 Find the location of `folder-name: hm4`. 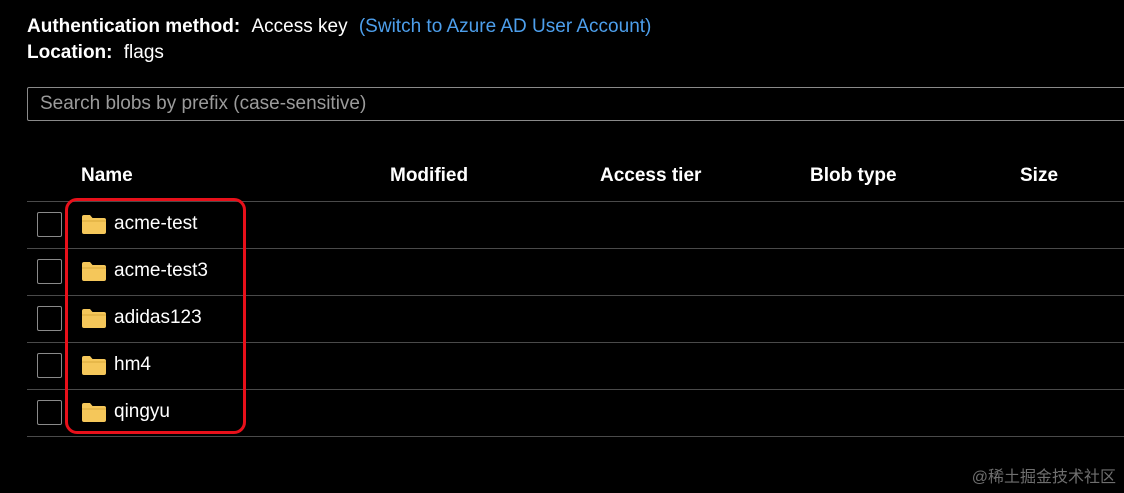

folder-name: hm4 is located at coordinates (132, 365).